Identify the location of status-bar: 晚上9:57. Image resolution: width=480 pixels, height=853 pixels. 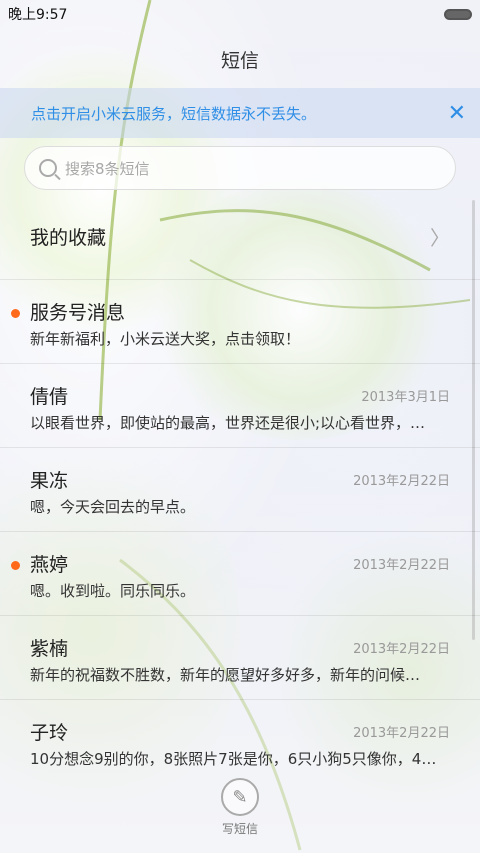
(240, 14).